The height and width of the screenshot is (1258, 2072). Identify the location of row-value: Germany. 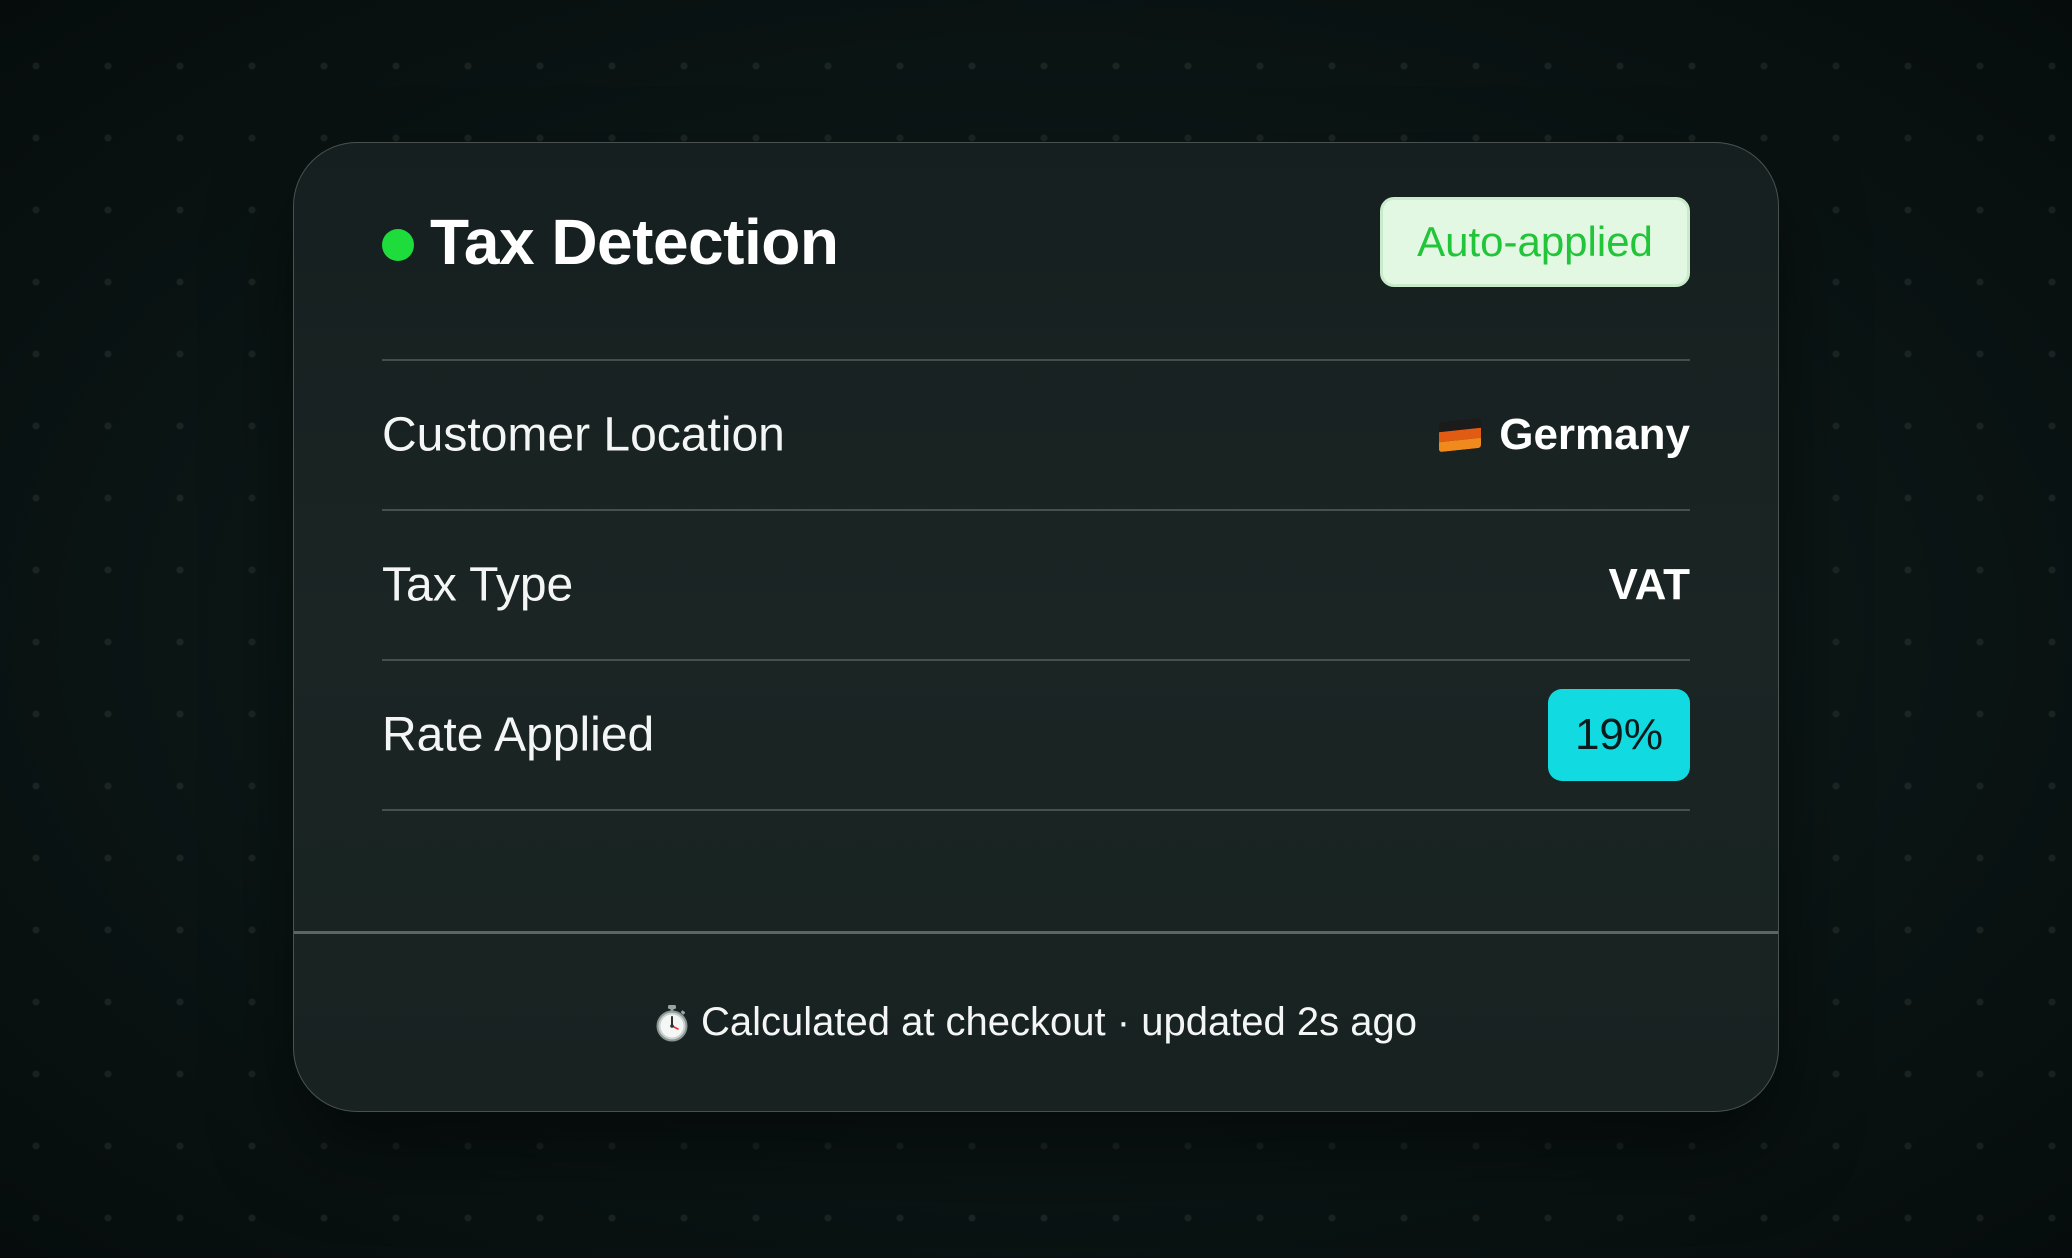
(1564, 435).